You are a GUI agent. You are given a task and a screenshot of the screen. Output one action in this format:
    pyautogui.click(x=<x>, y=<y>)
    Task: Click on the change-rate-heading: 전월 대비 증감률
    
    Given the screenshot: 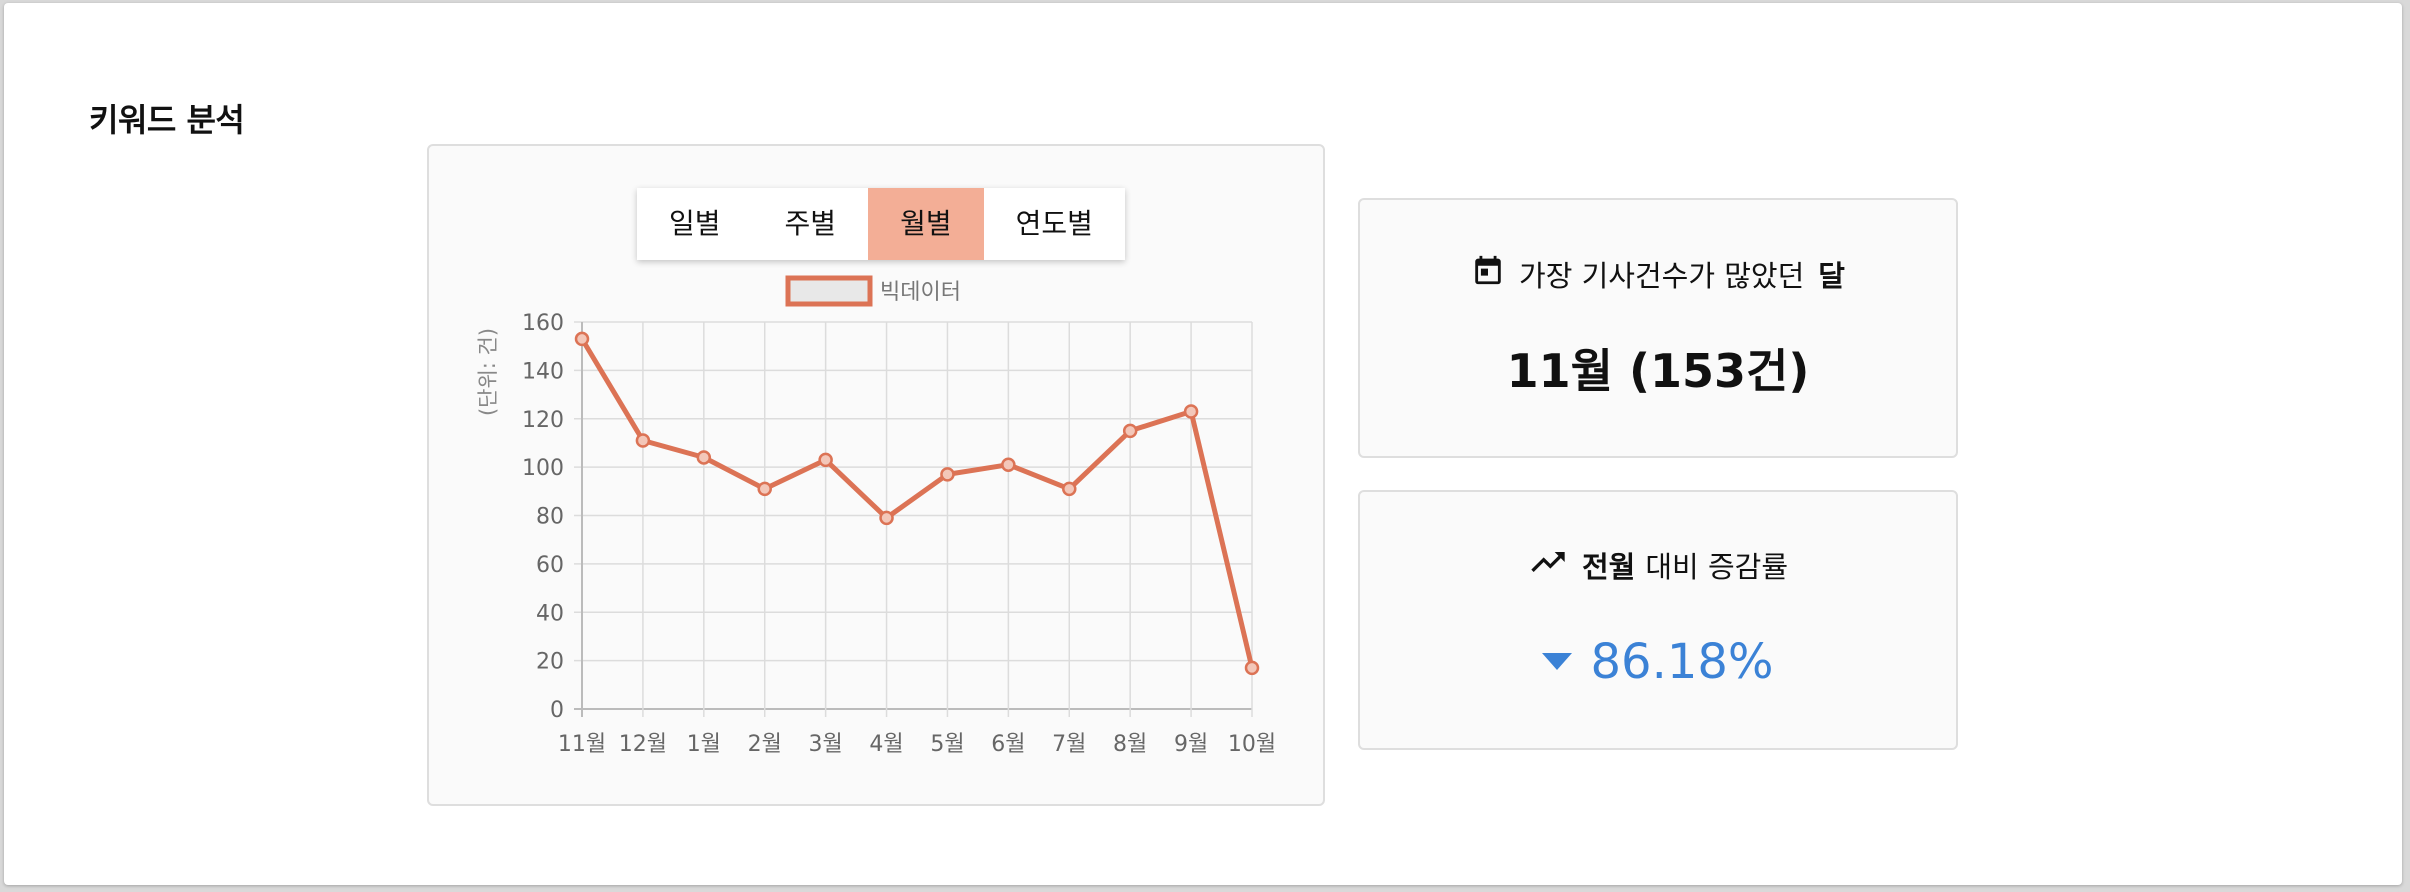 What is the action you would take?
    pyautogui.click(x=1658, y=565)
    